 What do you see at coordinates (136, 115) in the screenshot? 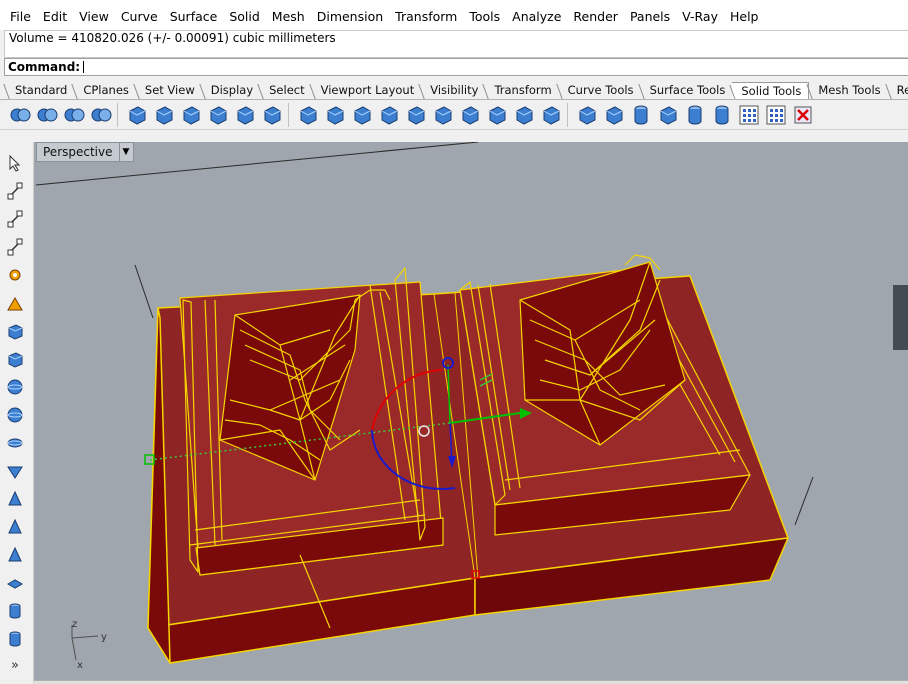
I see `extrude-face-icon` at bounding box center [136, 115].